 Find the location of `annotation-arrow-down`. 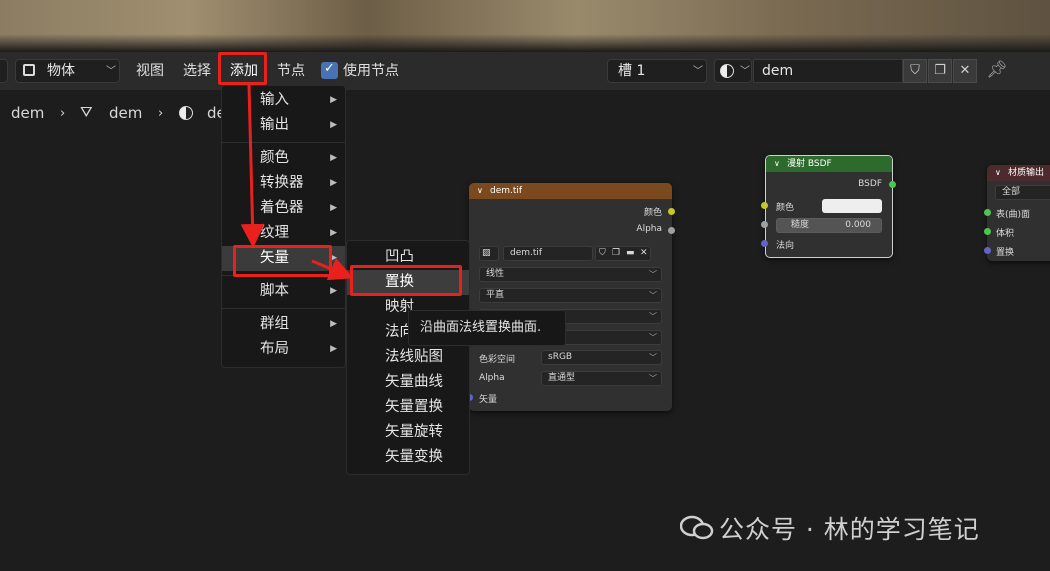

annotation-arrow-down is located at coordinates (252, 166).